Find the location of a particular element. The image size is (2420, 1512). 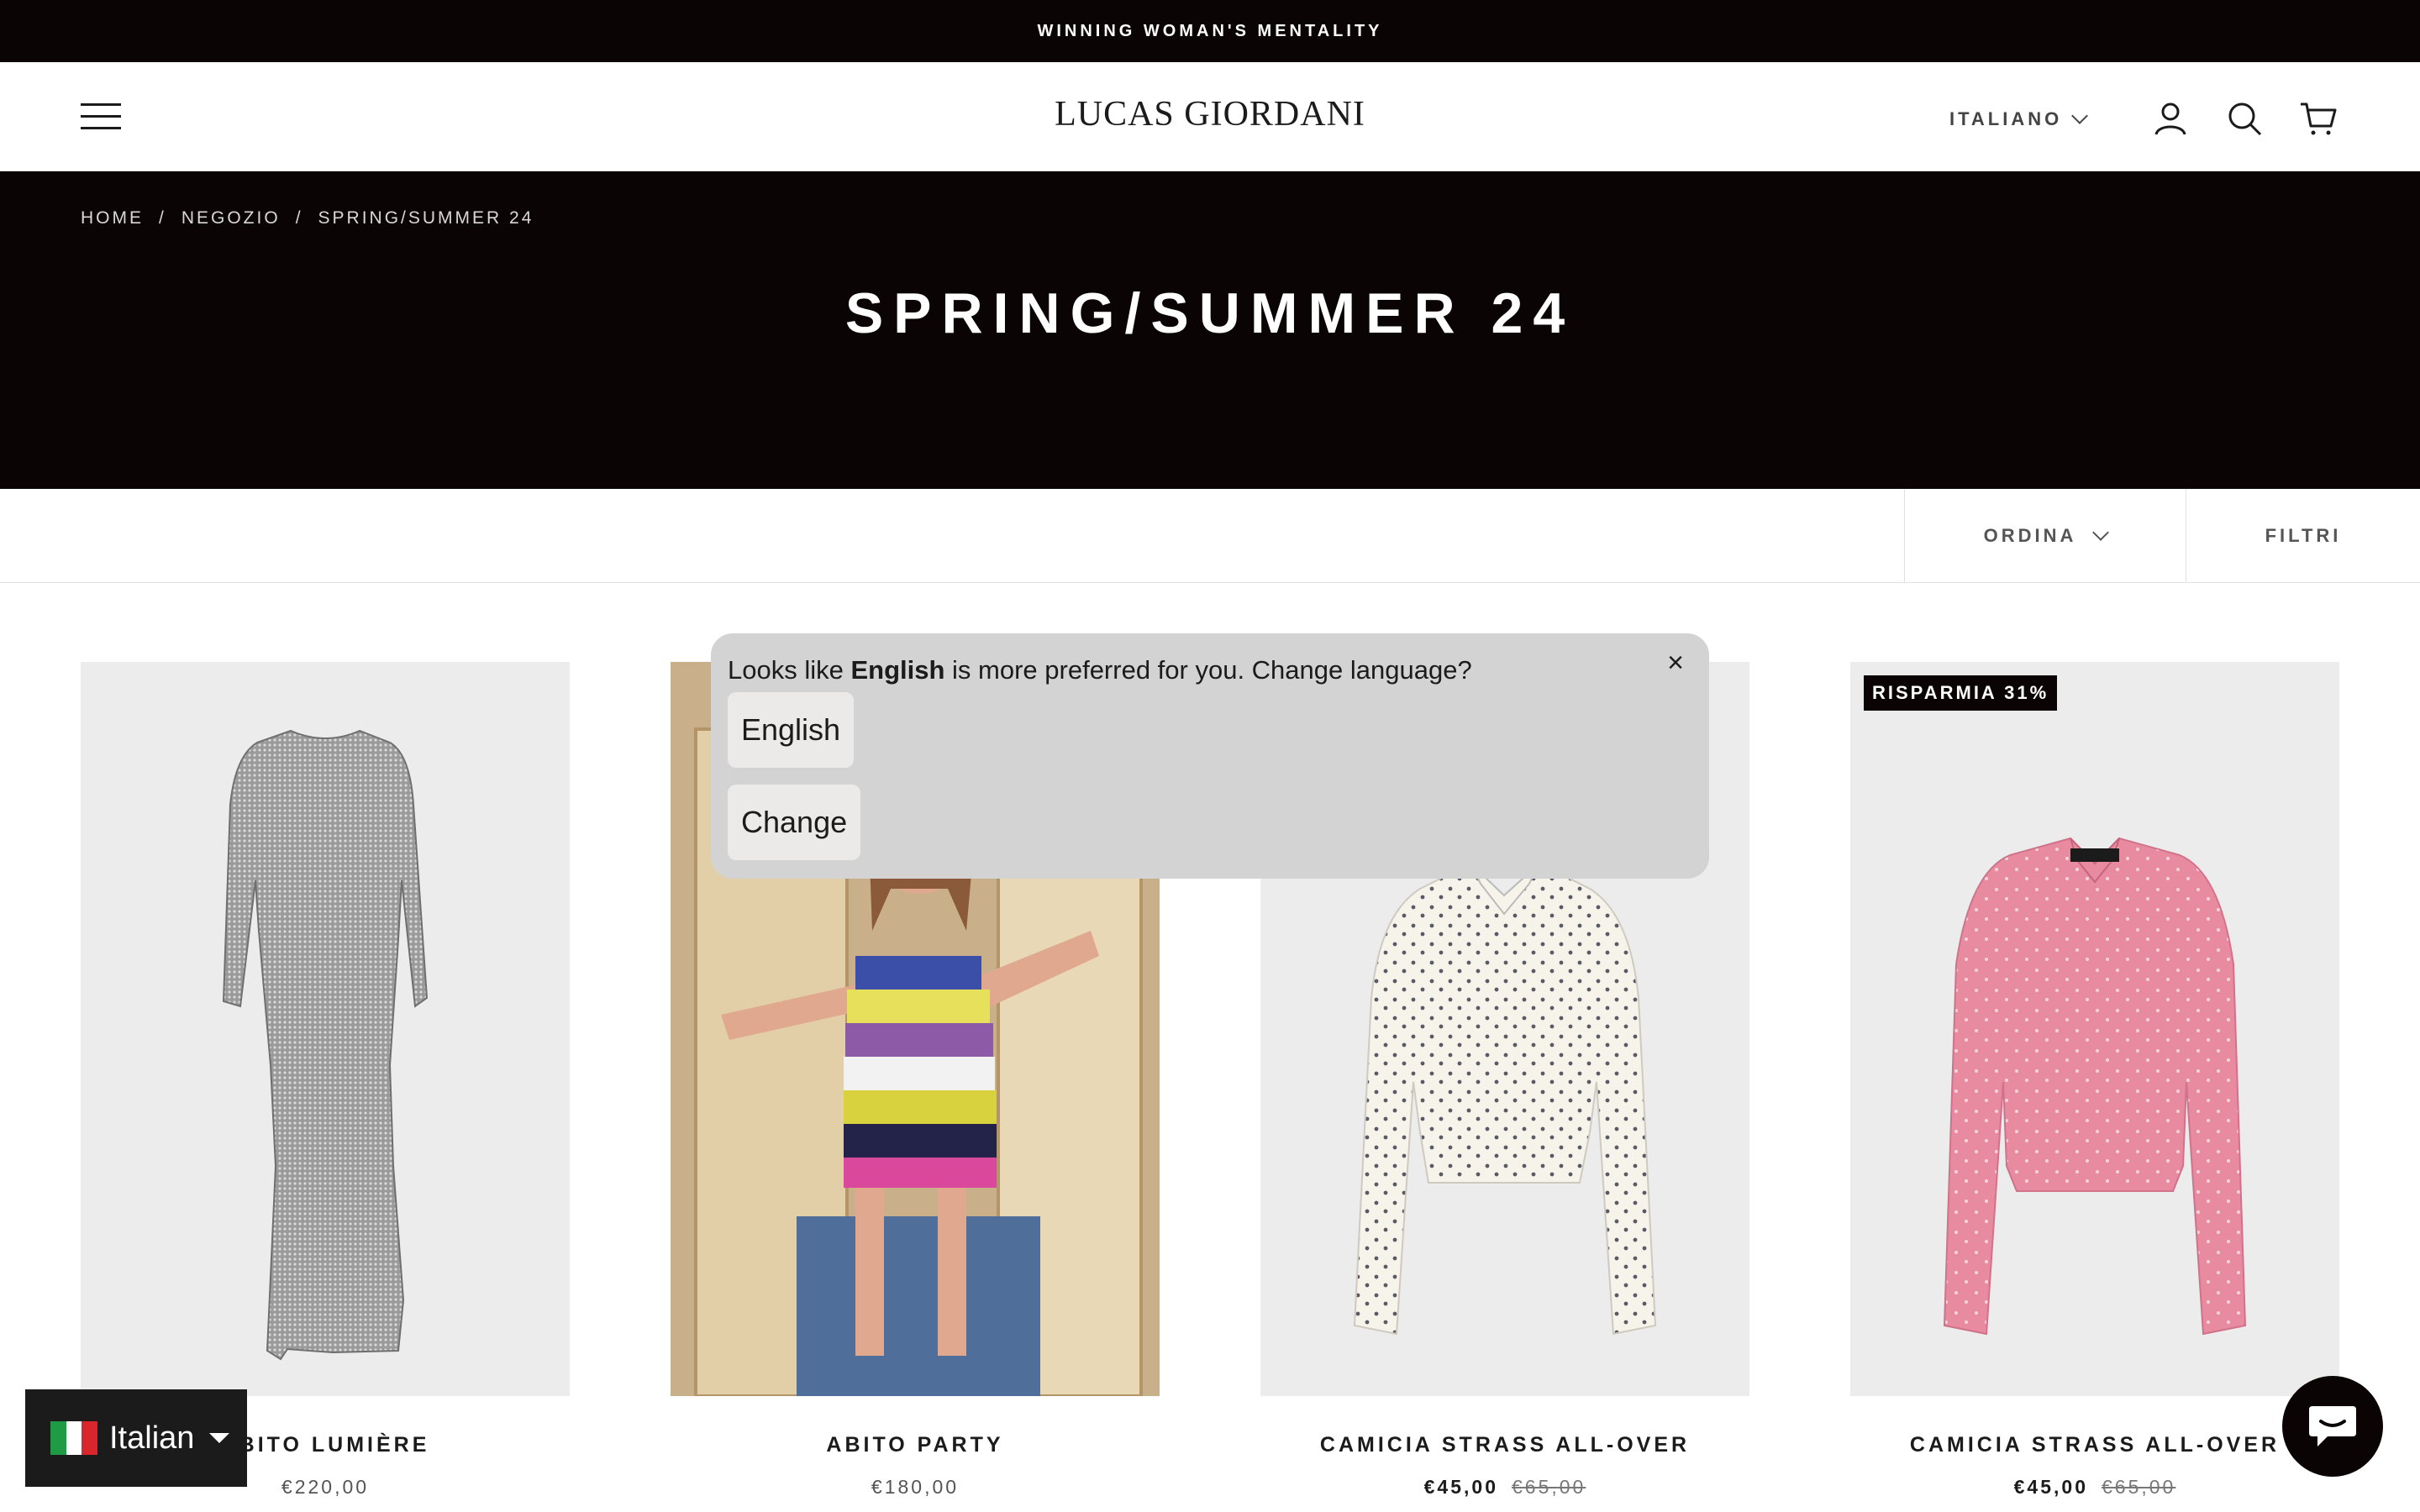

language-switcher-widget: Italian is located at coordinates (136, 1438).